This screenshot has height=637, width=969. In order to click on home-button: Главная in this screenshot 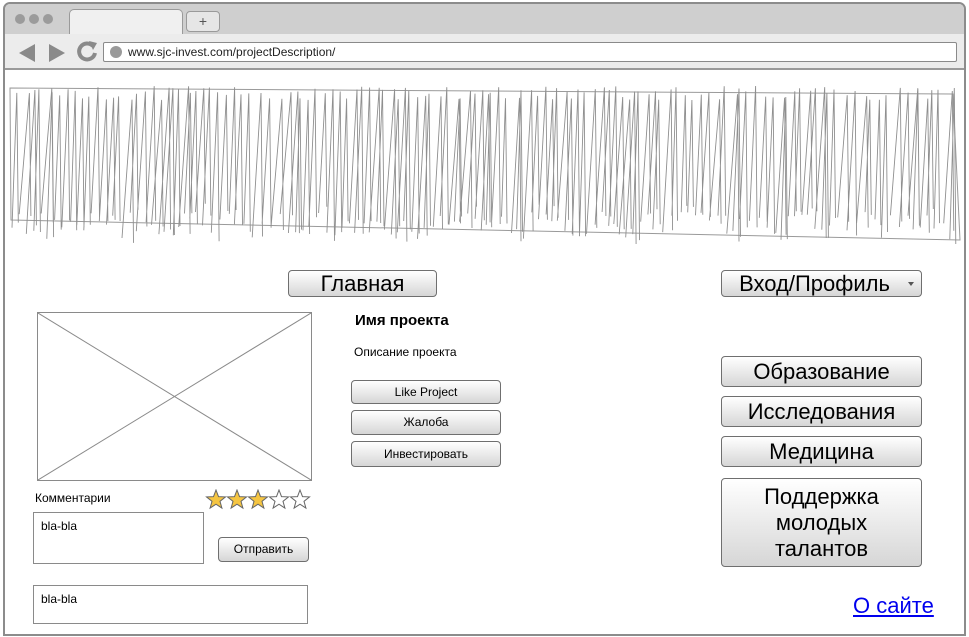, I will do `click(362, 283)`.